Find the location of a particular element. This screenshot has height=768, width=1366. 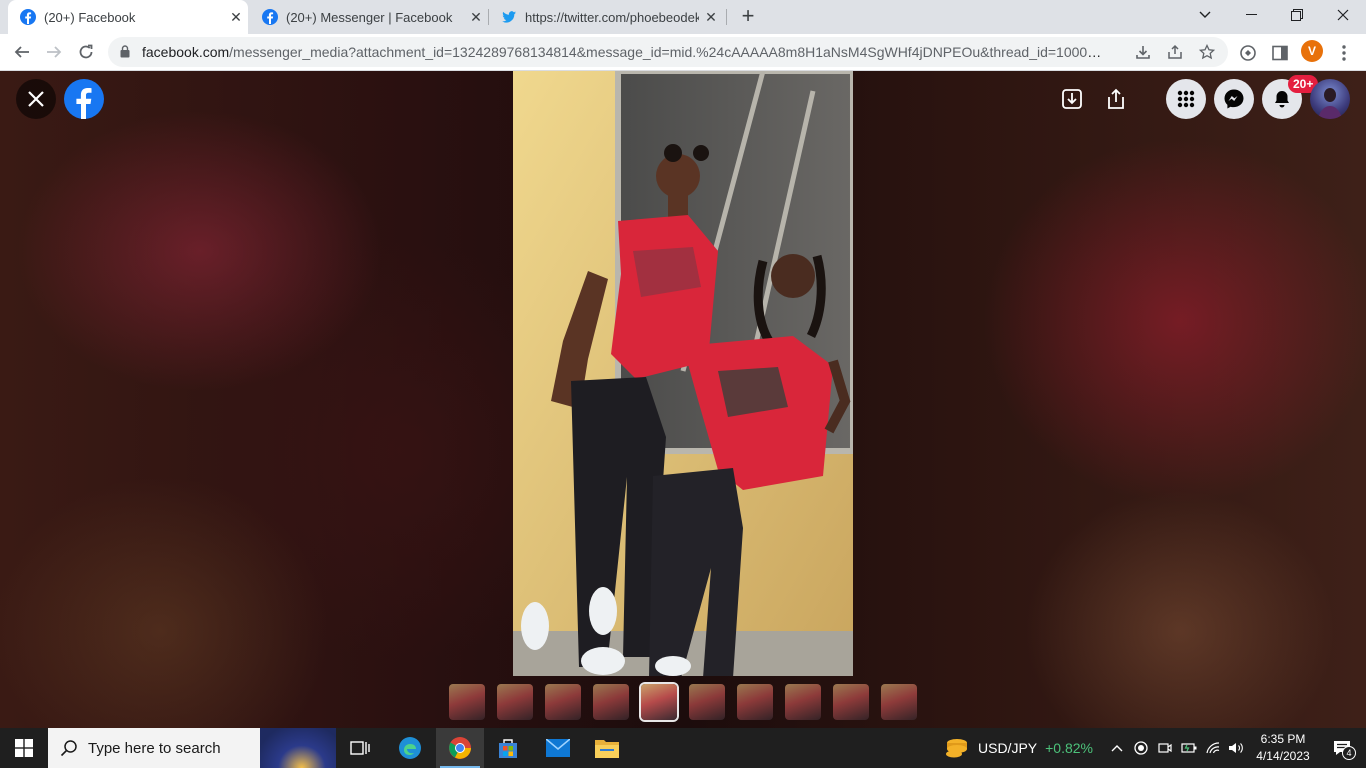

volume-tray-button is located at coordinates (1236, 748).